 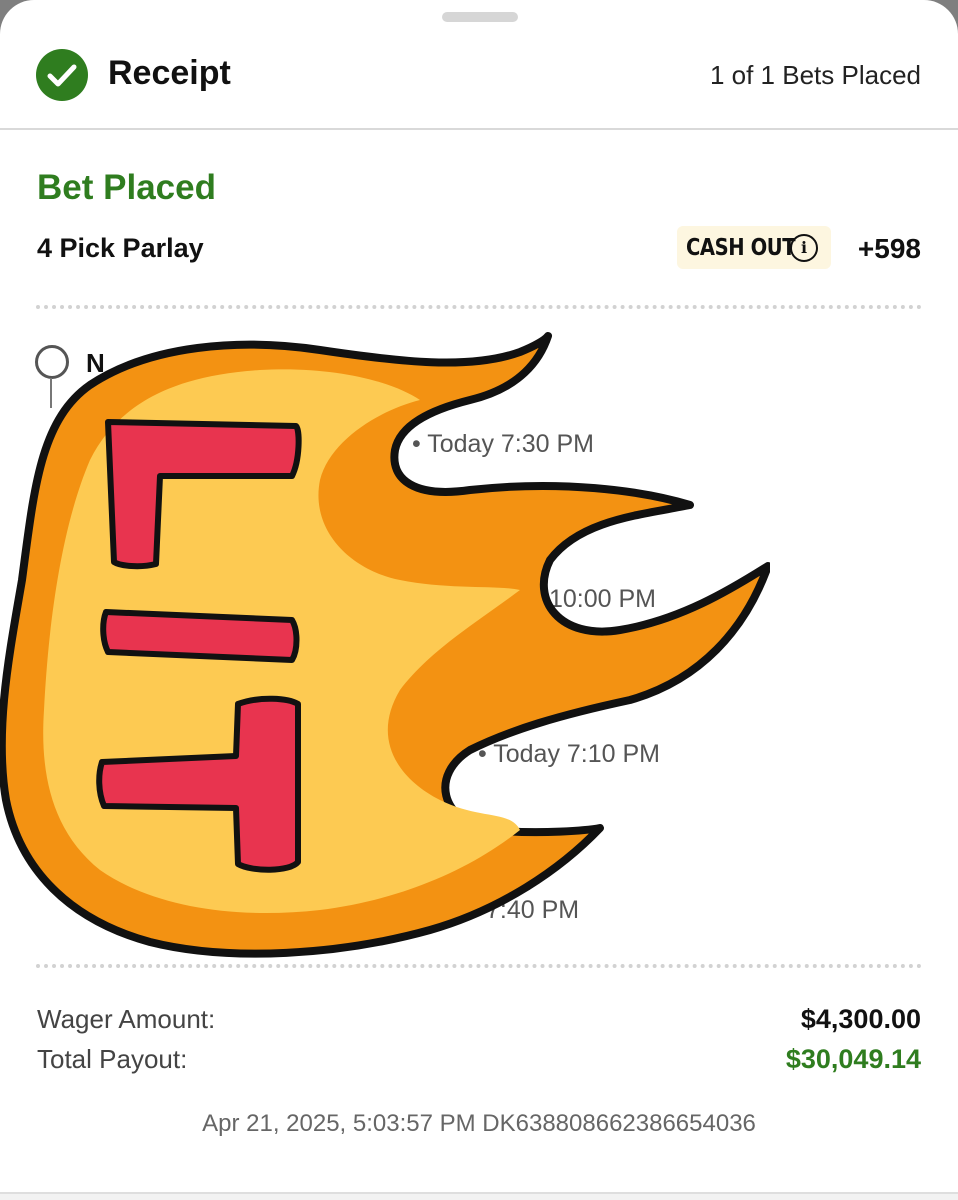 I want to click on page-title: Receipt, so click(x=169, y=73).